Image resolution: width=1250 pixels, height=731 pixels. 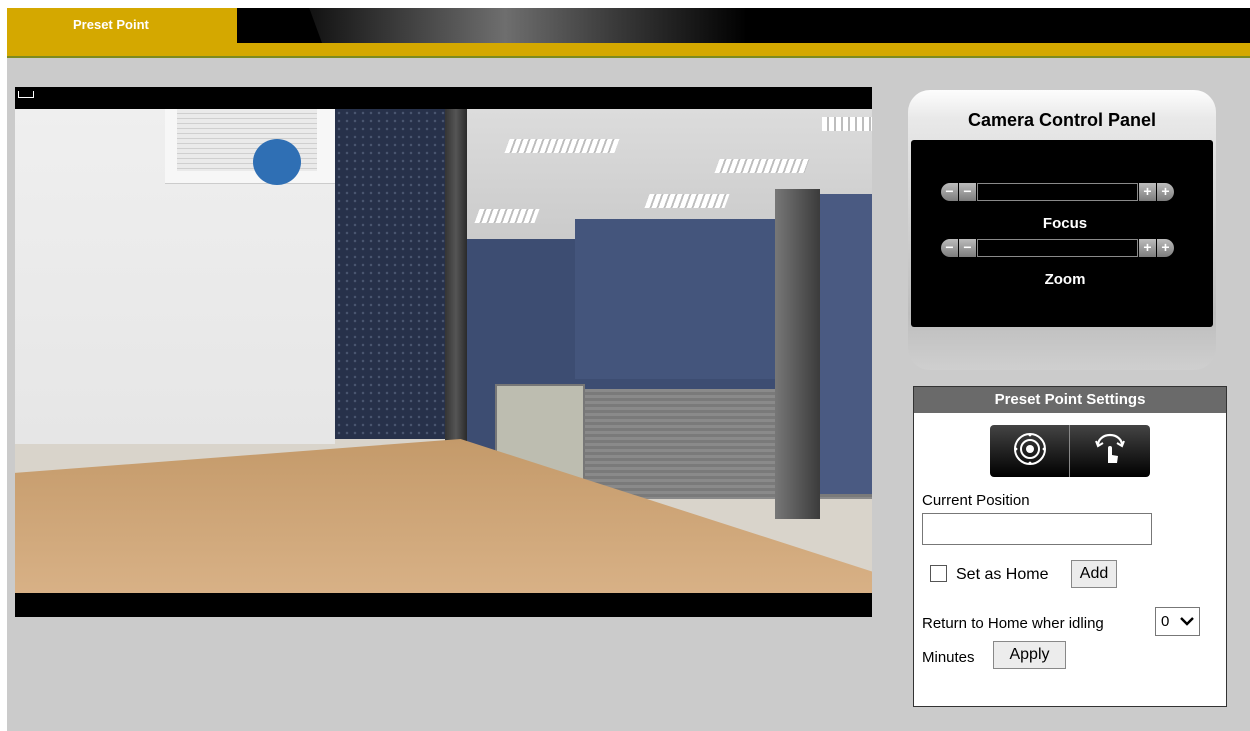 I want to click on scene-pillar-edge, so click(x=456, y=279).